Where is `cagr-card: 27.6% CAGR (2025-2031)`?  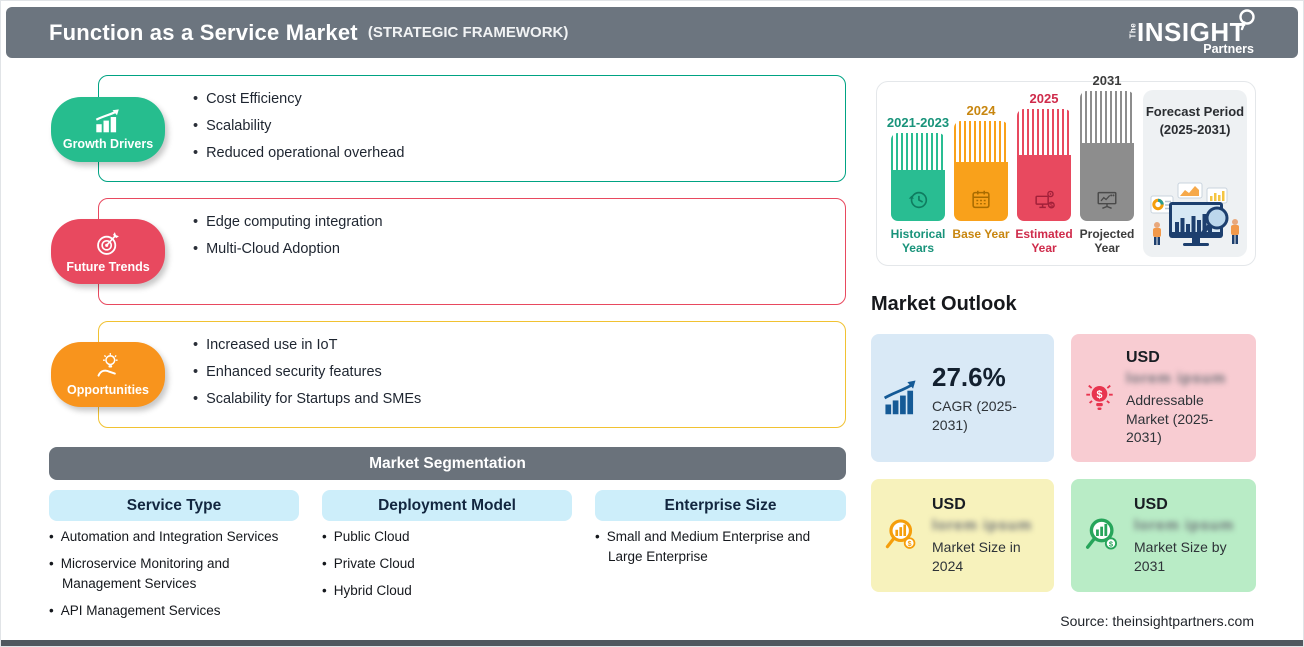
cagr-card: 27.6% CAGR (2025-2031) is located at coordinates (962, 398).